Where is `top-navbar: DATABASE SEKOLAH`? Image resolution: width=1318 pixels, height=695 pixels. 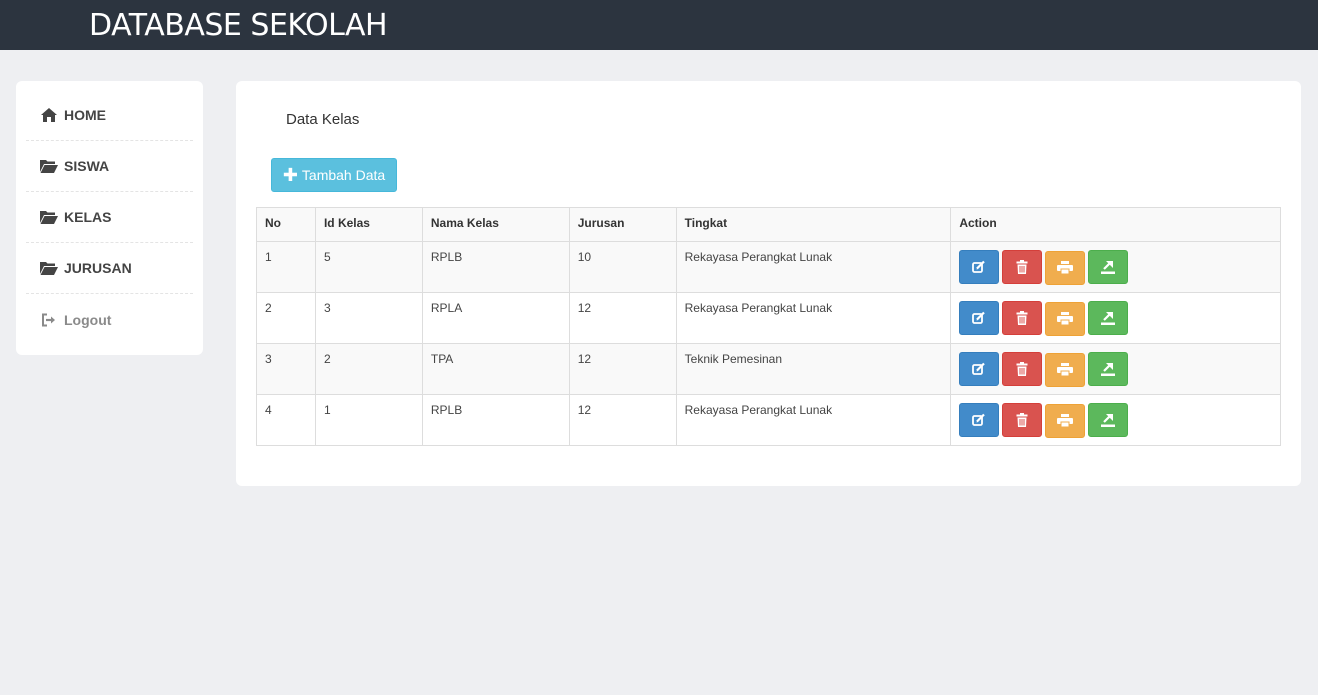 top-navbar: DATABASE SEKOLAH is located at coordinates (659, 25).